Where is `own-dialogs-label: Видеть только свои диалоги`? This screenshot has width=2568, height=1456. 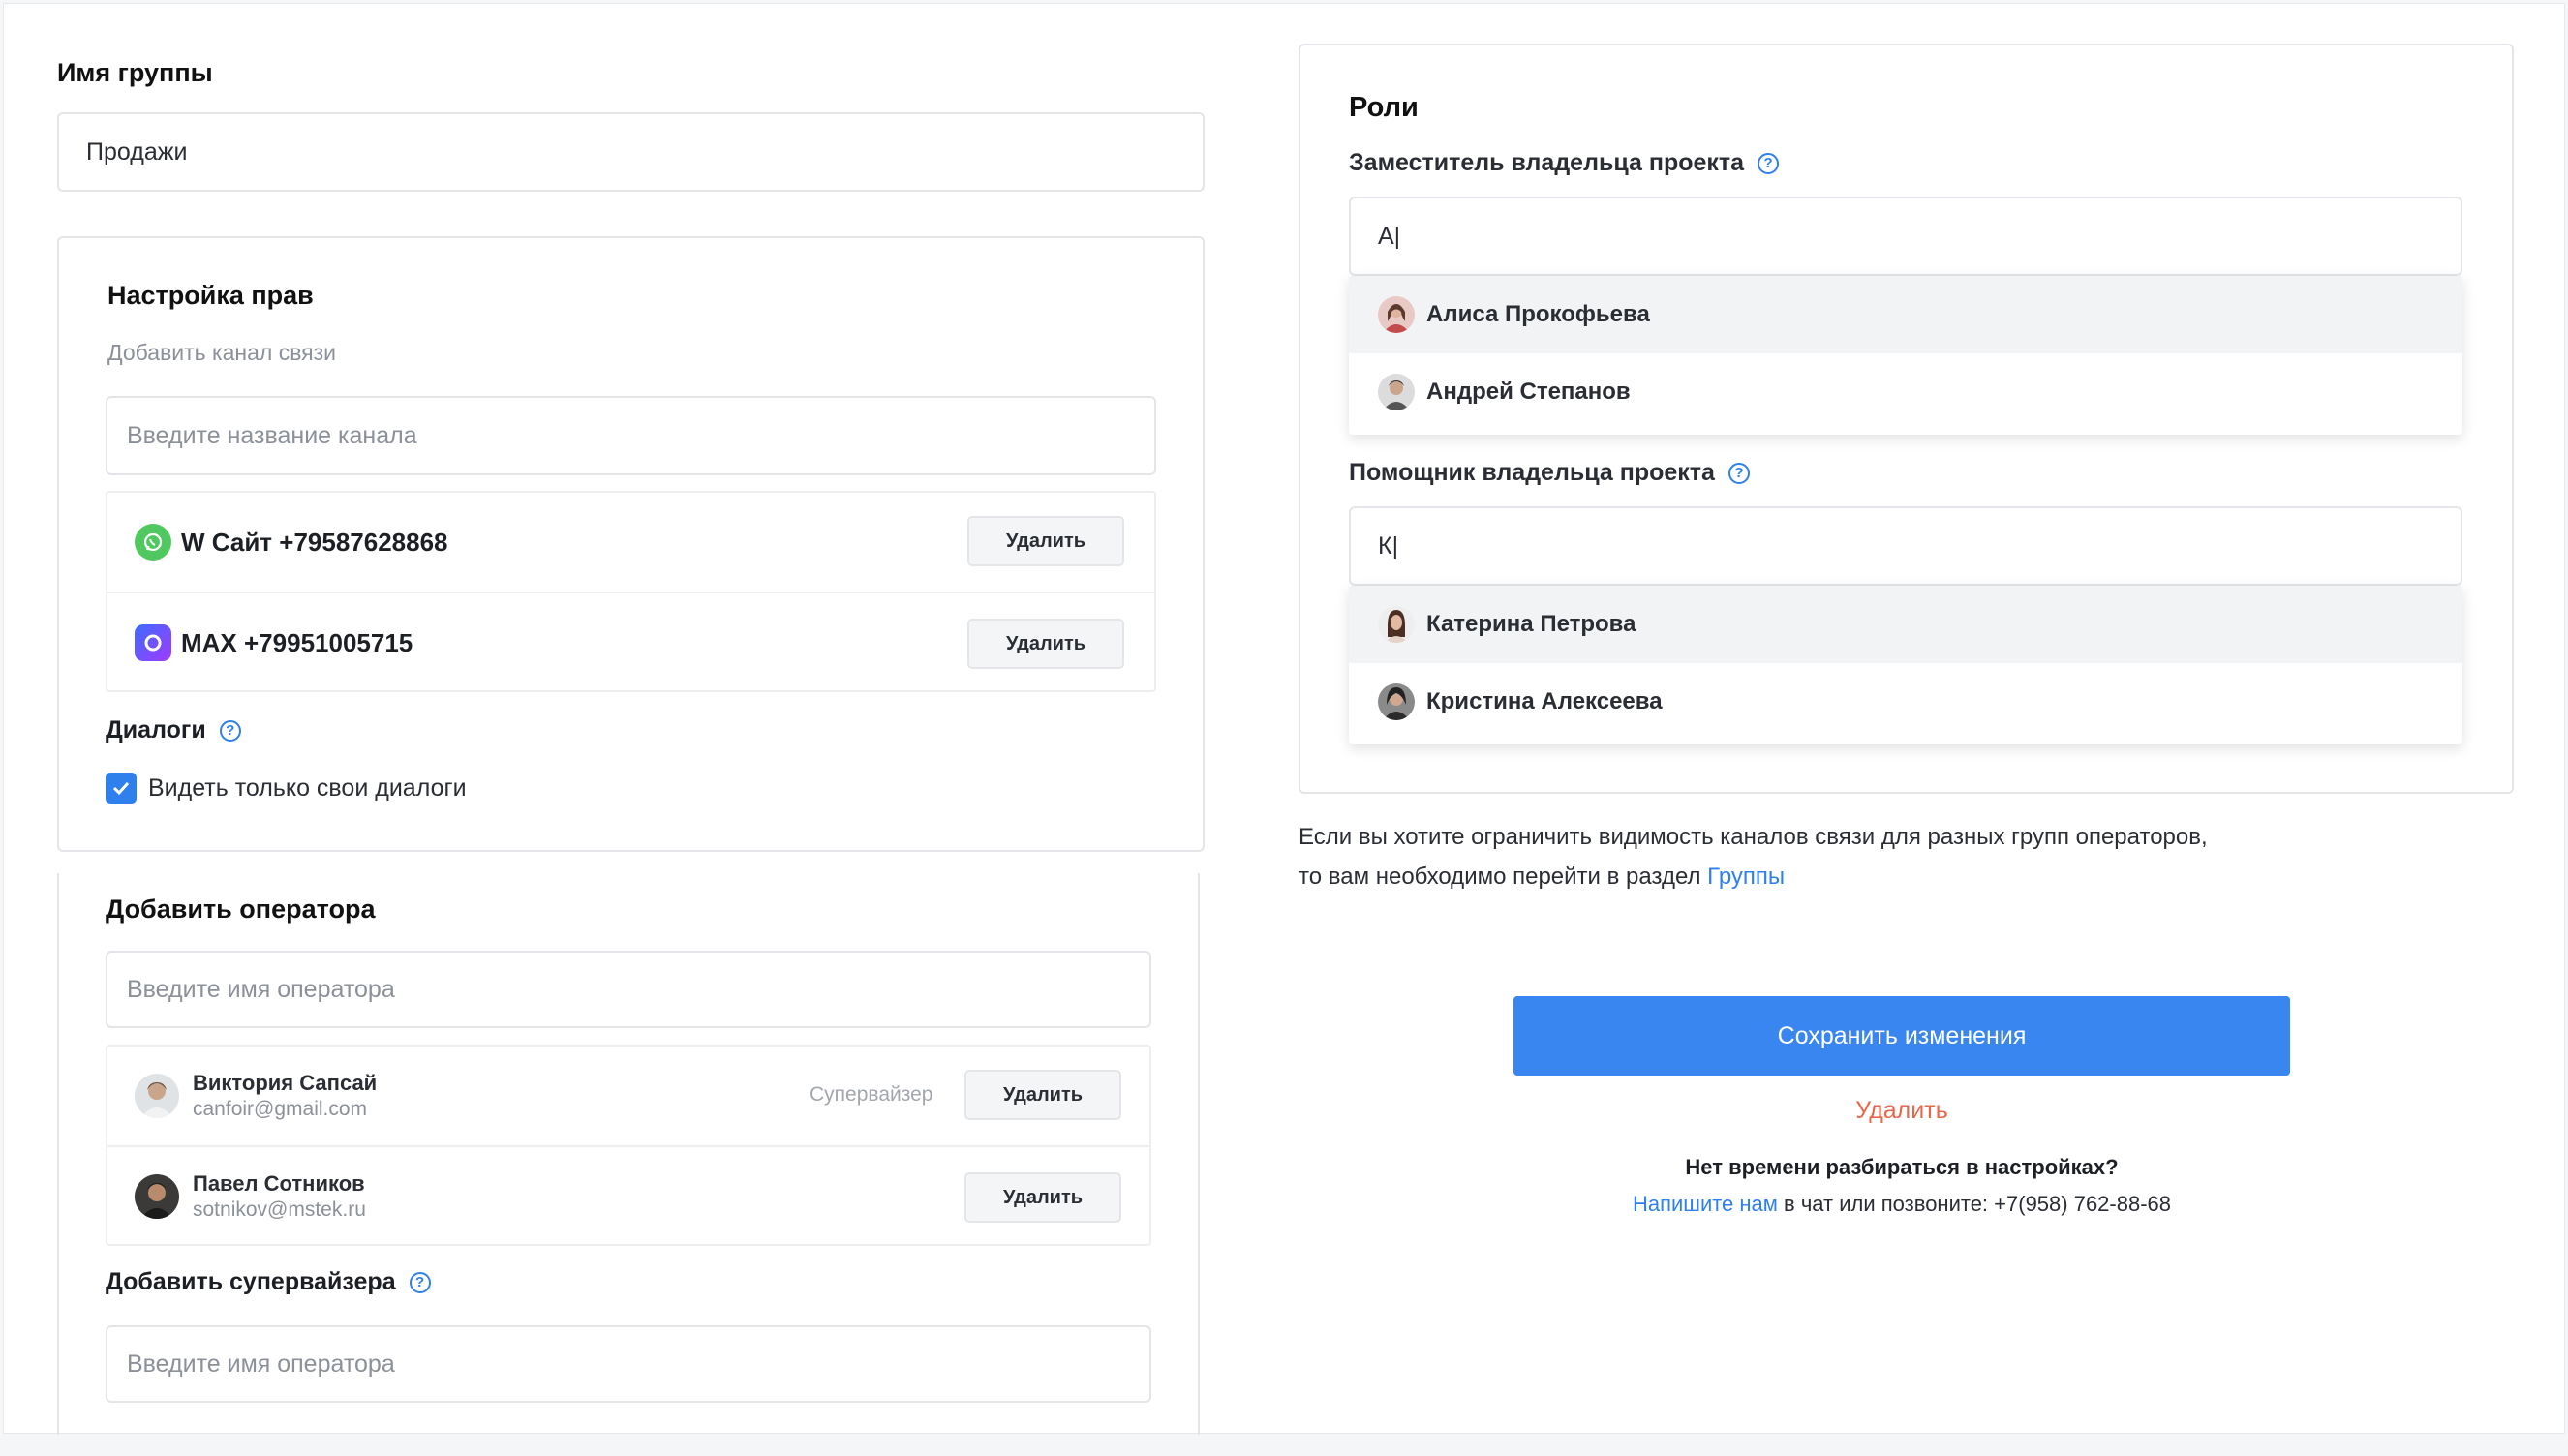
own-dialogs-label: Видеть только свои диалоги is located at coordinates (307, 788).